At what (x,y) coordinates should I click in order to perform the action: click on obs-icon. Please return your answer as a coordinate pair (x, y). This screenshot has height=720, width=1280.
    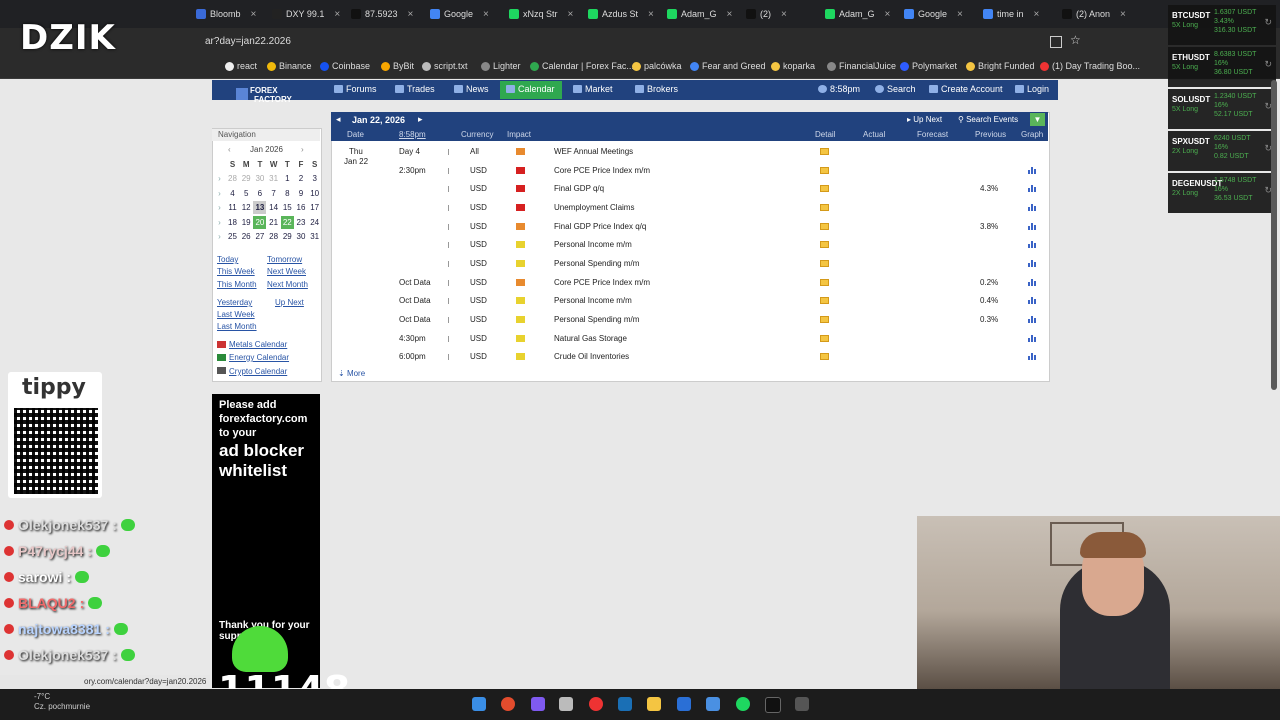
    Looking at the image, I should click on (773, 705).